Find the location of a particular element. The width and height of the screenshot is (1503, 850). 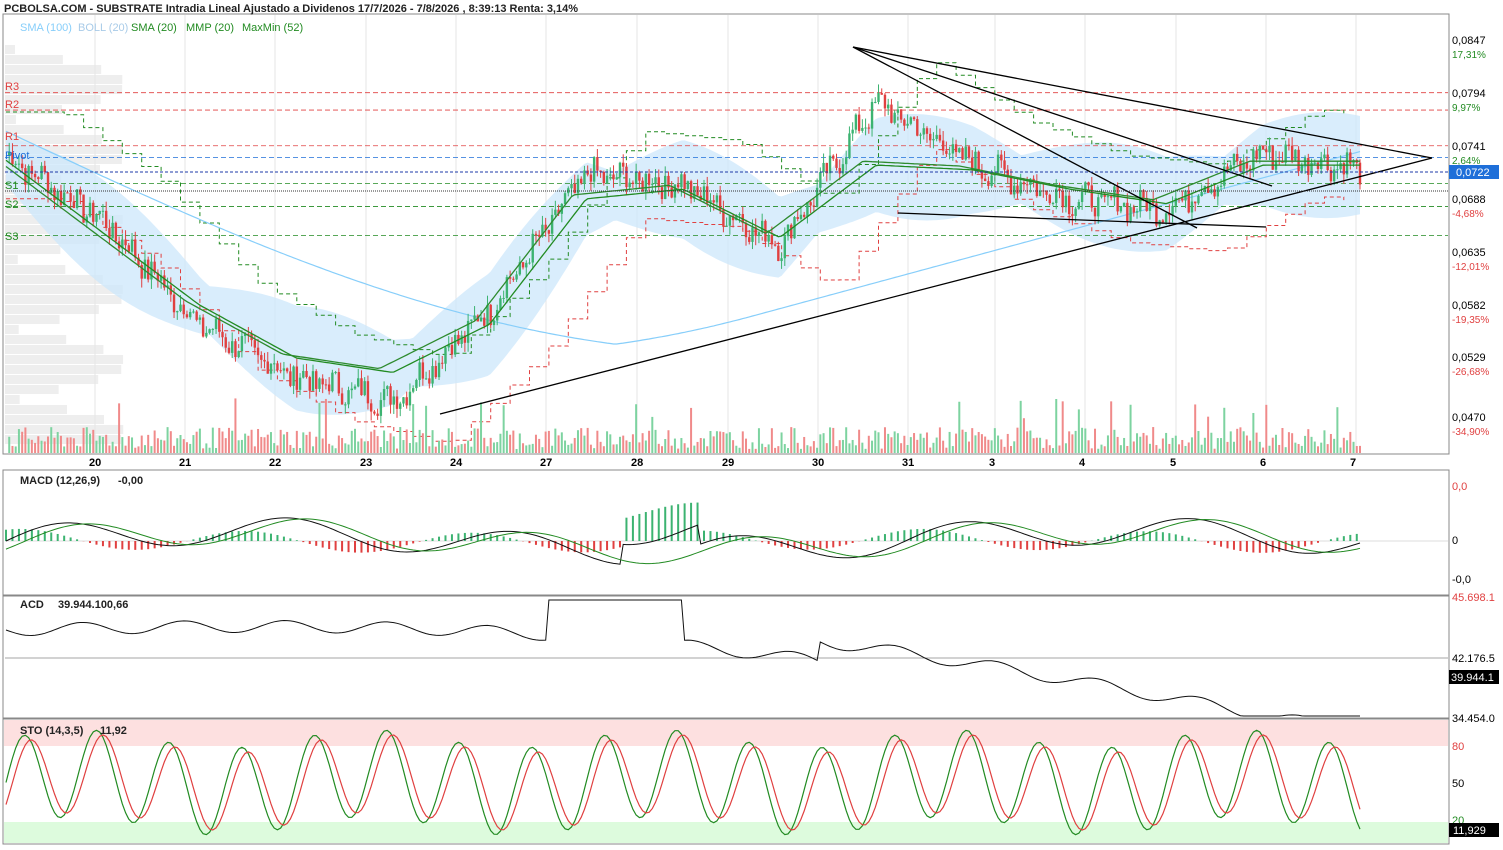

macd-panel is located at coordinates (726, 532).